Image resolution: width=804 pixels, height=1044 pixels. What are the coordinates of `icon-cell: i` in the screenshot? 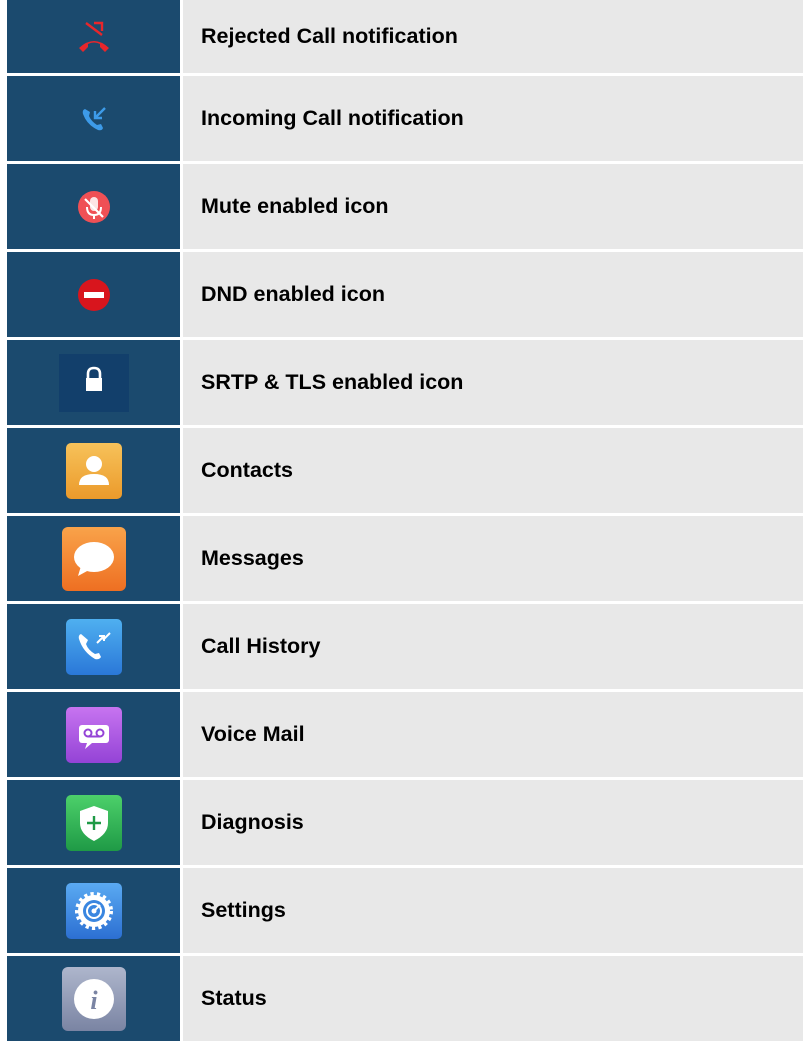 It's located at (94, 999).